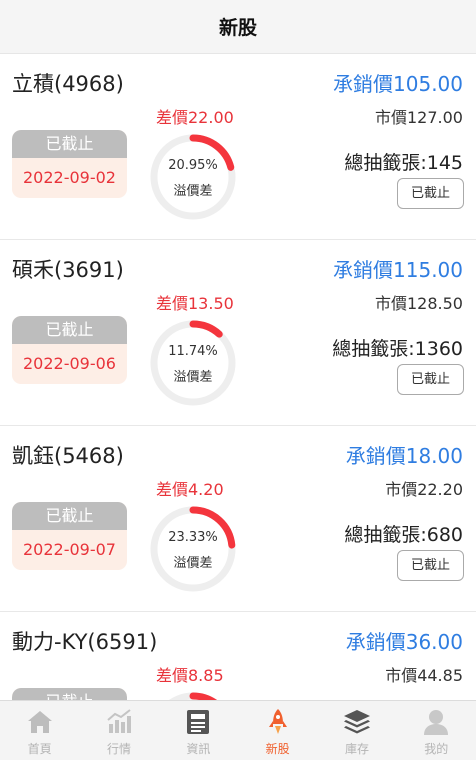  Describe the element at coordinates (39, 722) in the screenshot. I see `home-icon` at that location.